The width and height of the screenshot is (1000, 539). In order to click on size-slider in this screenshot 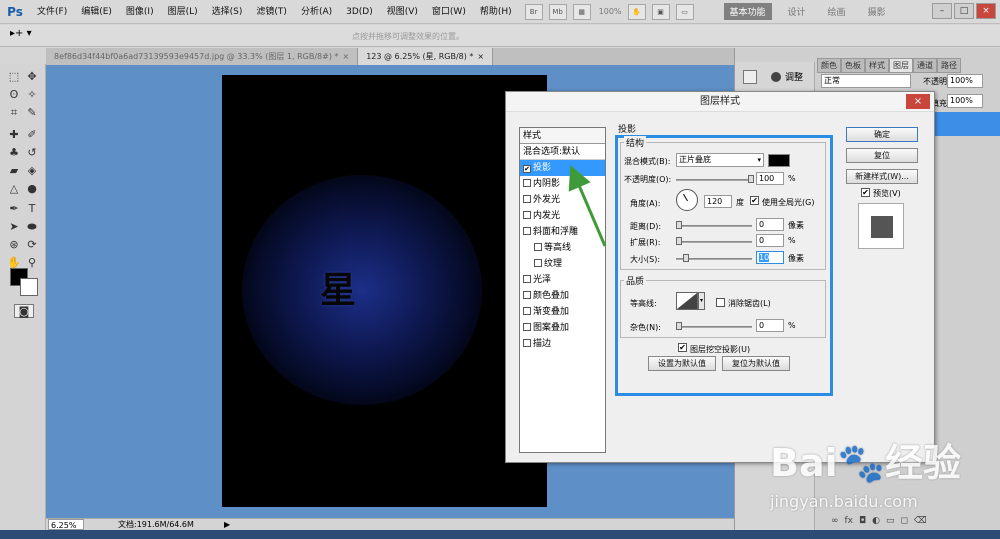, I will do `click(714, 258)`.